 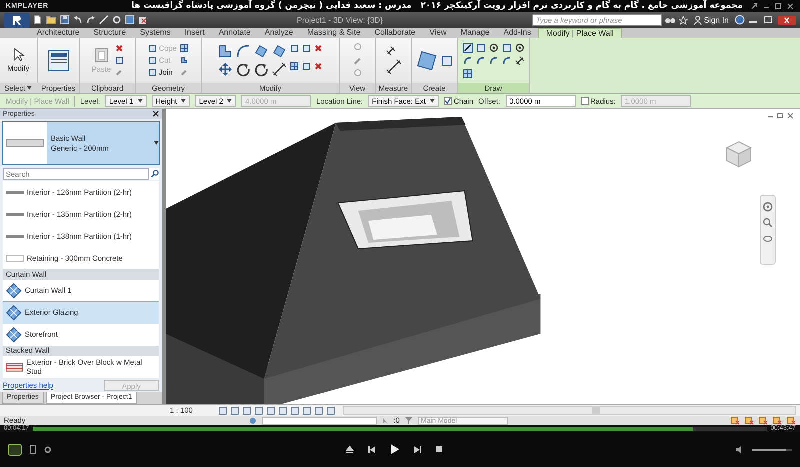 I want to click on help-icon, so click(x=740, y=20).